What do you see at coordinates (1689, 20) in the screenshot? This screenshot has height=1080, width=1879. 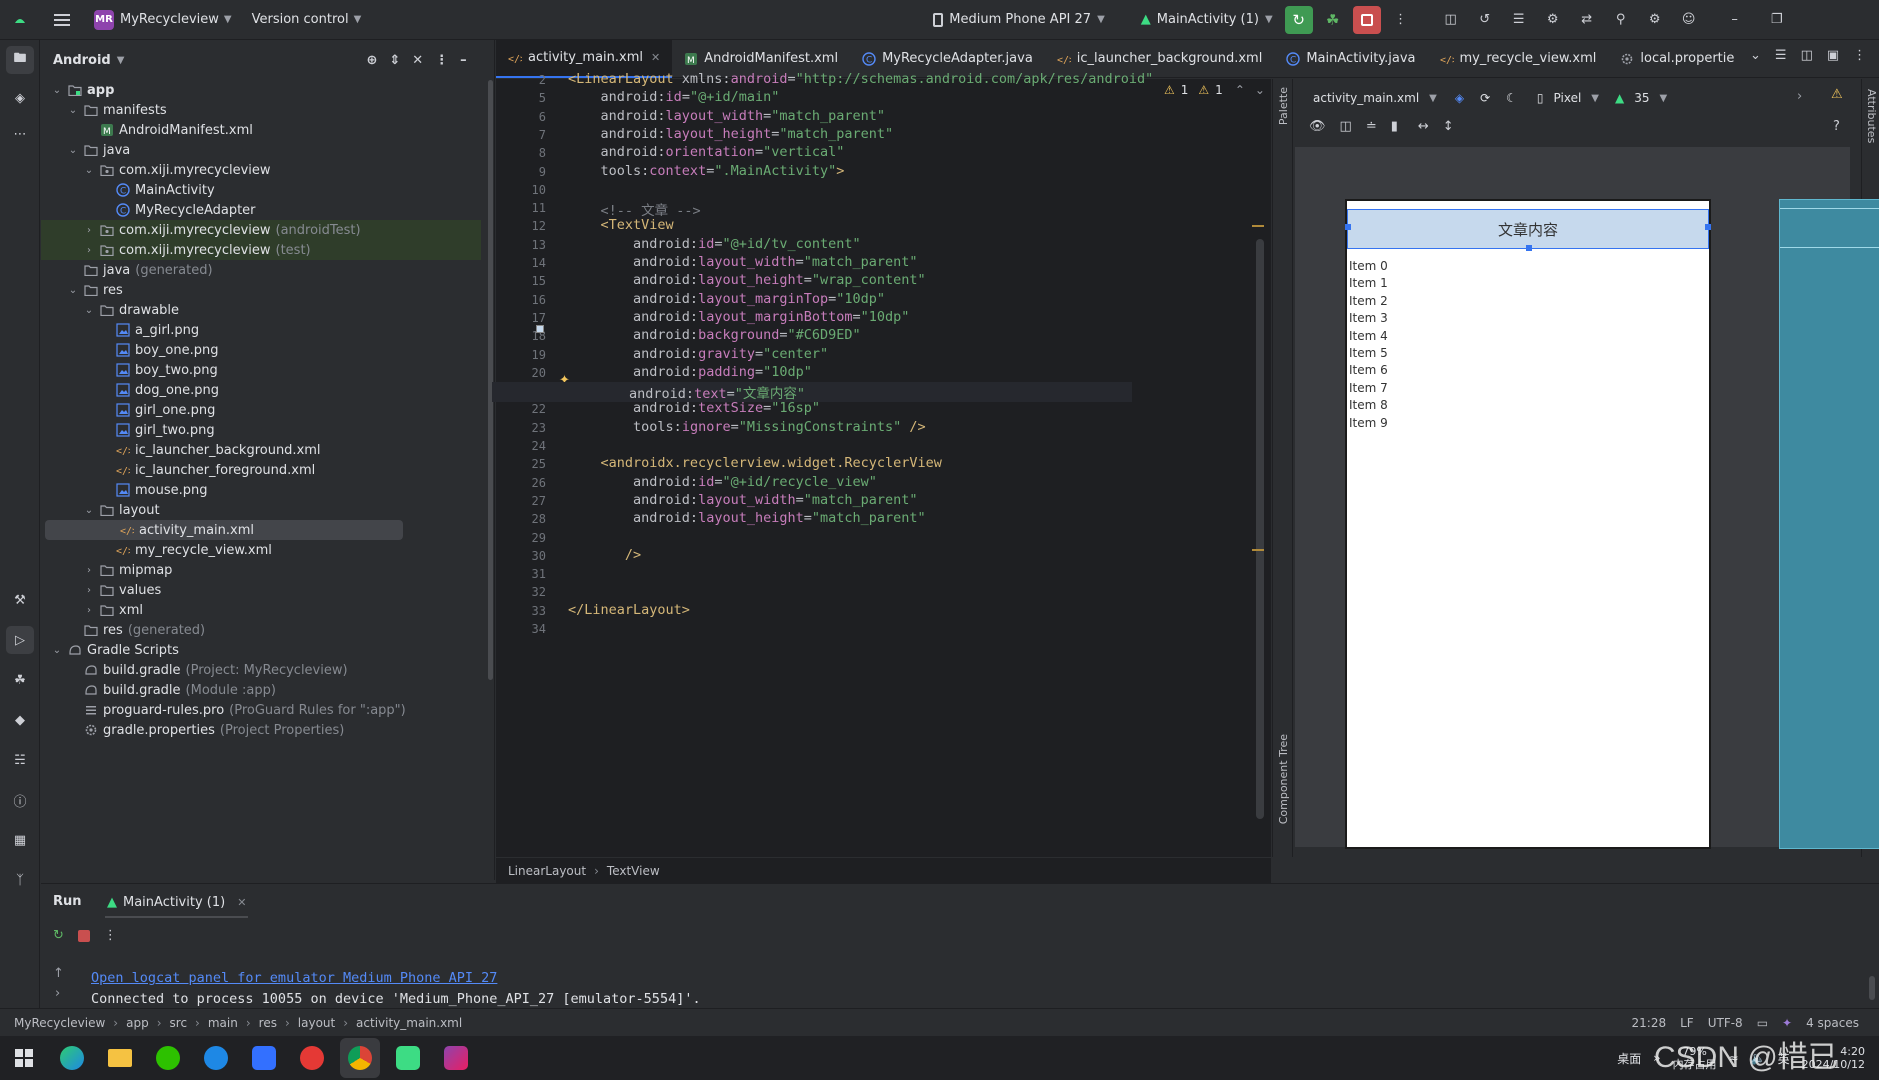 I see `account-button: ☺` at bounding box center [1689, 20].